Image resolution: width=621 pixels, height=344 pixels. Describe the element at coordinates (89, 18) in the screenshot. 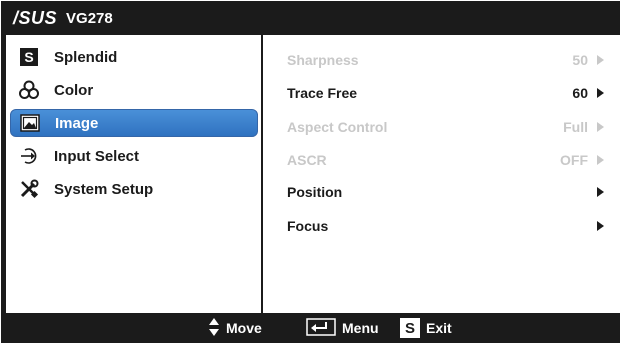

I see `model-name: VG278` at that location.